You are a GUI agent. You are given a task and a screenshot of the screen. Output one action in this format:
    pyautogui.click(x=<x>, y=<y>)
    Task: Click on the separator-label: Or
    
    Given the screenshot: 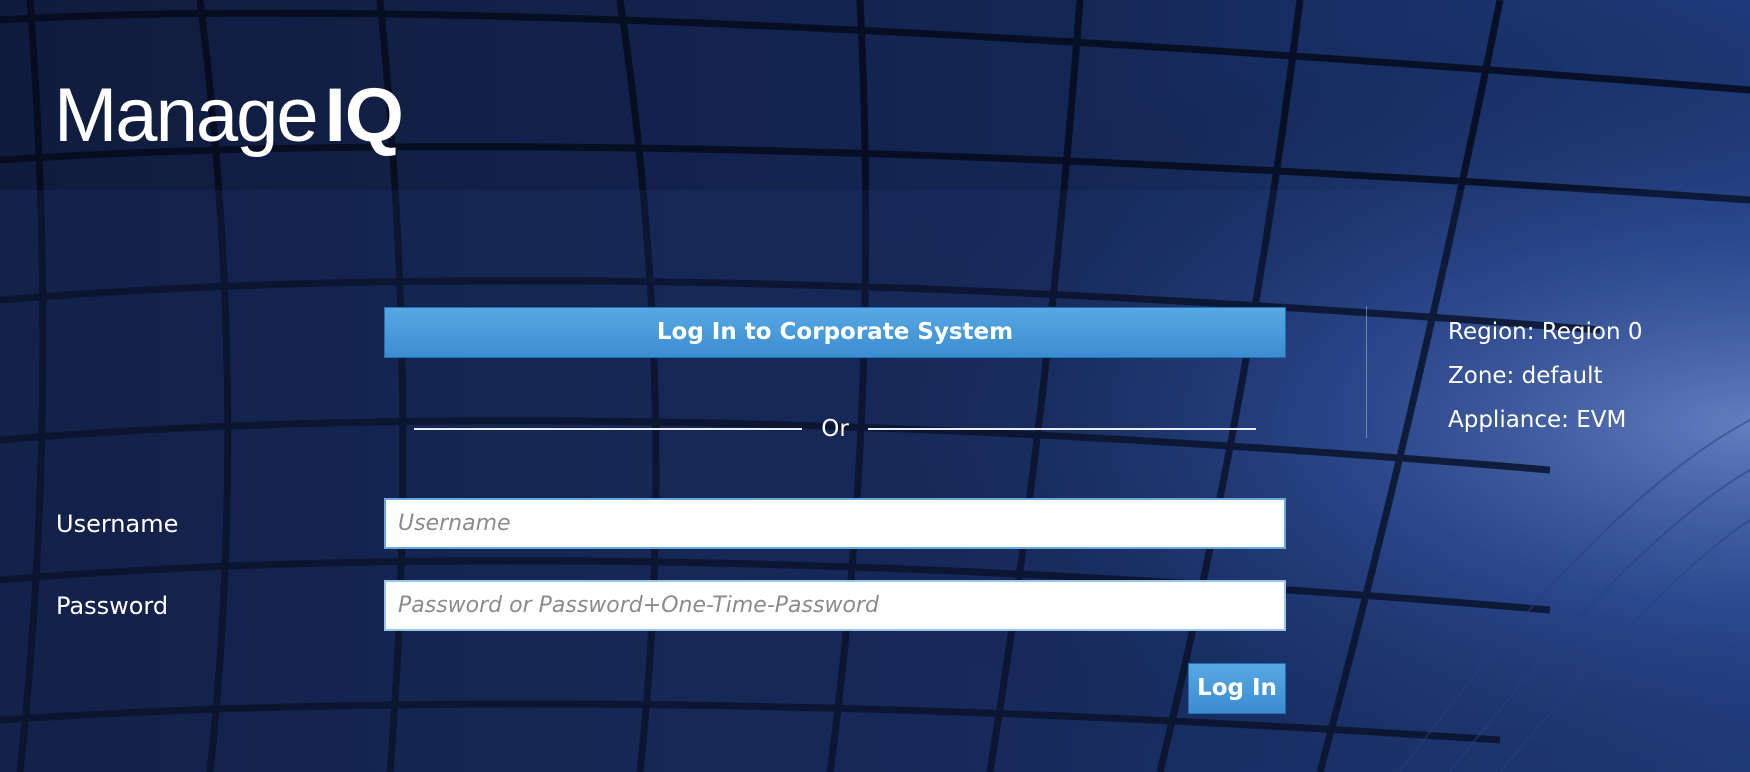 What is the action you would take?
    pyautogui.click(x=835, y=429)
    